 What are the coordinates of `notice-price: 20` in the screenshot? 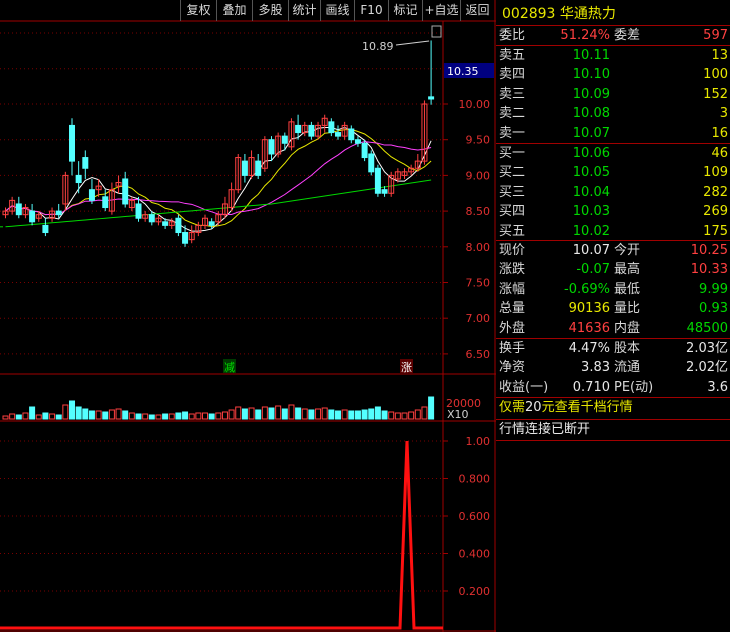 It's located at (533, 407).